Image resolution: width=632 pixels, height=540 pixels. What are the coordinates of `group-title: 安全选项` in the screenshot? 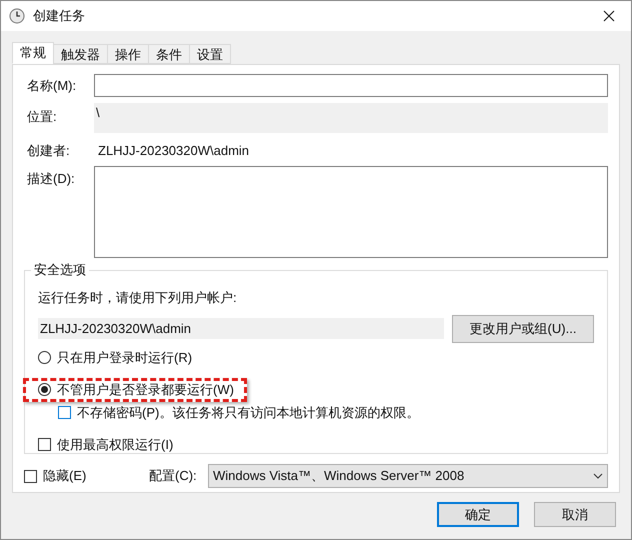 It's located at (60, 270).